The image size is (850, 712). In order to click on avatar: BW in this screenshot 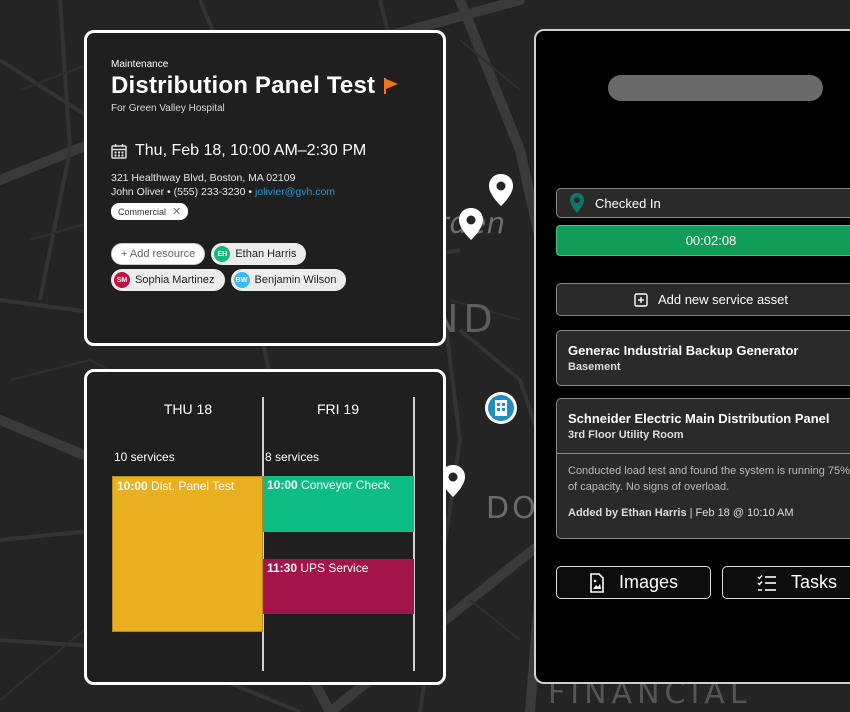, I will do `click(241, 280)`.